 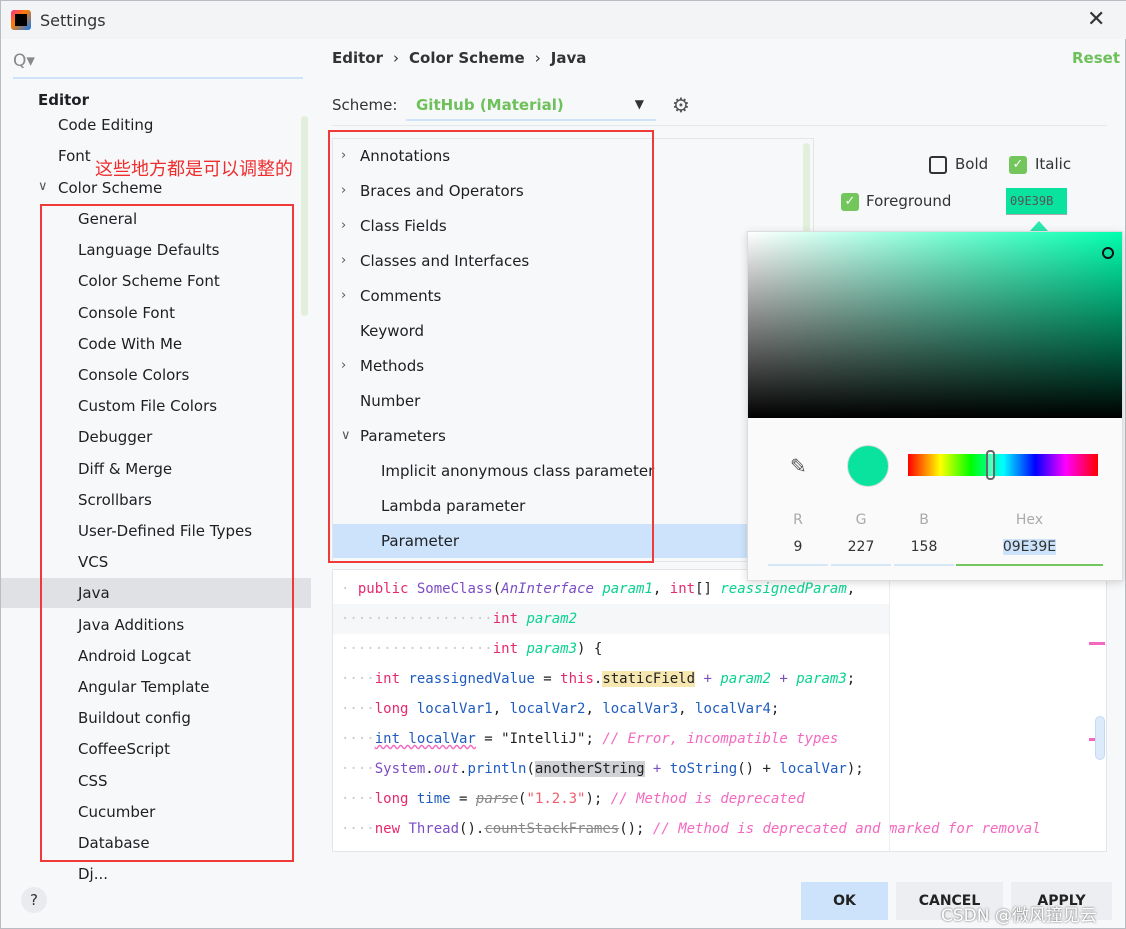 I want to click on code-token: "1.2.3", so click(x=556, y=799).